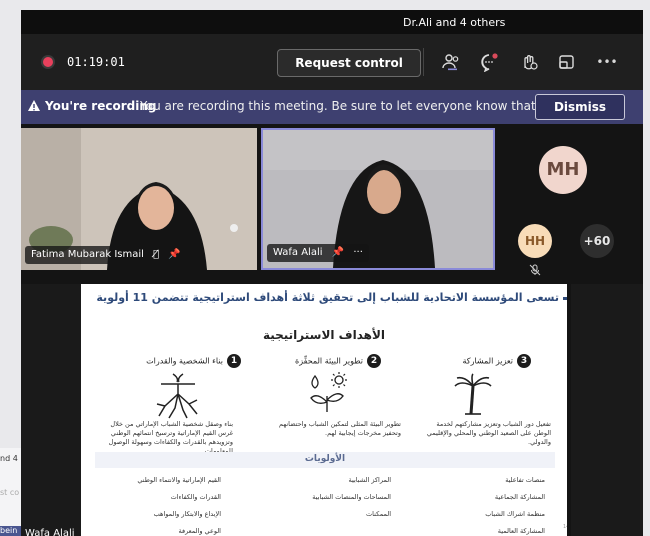 Image resolution: width=650 pixels, height=536 pixels. I want to click on chat-icon, so click(489, 62).